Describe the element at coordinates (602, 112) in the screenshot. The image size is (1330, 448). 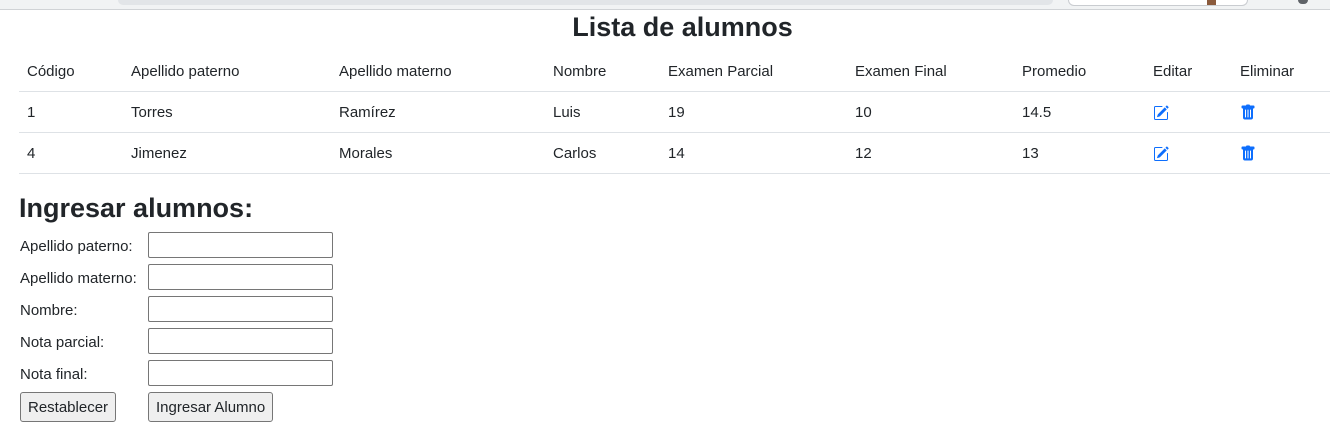
I see `cell-nombre: Luis` at that location.